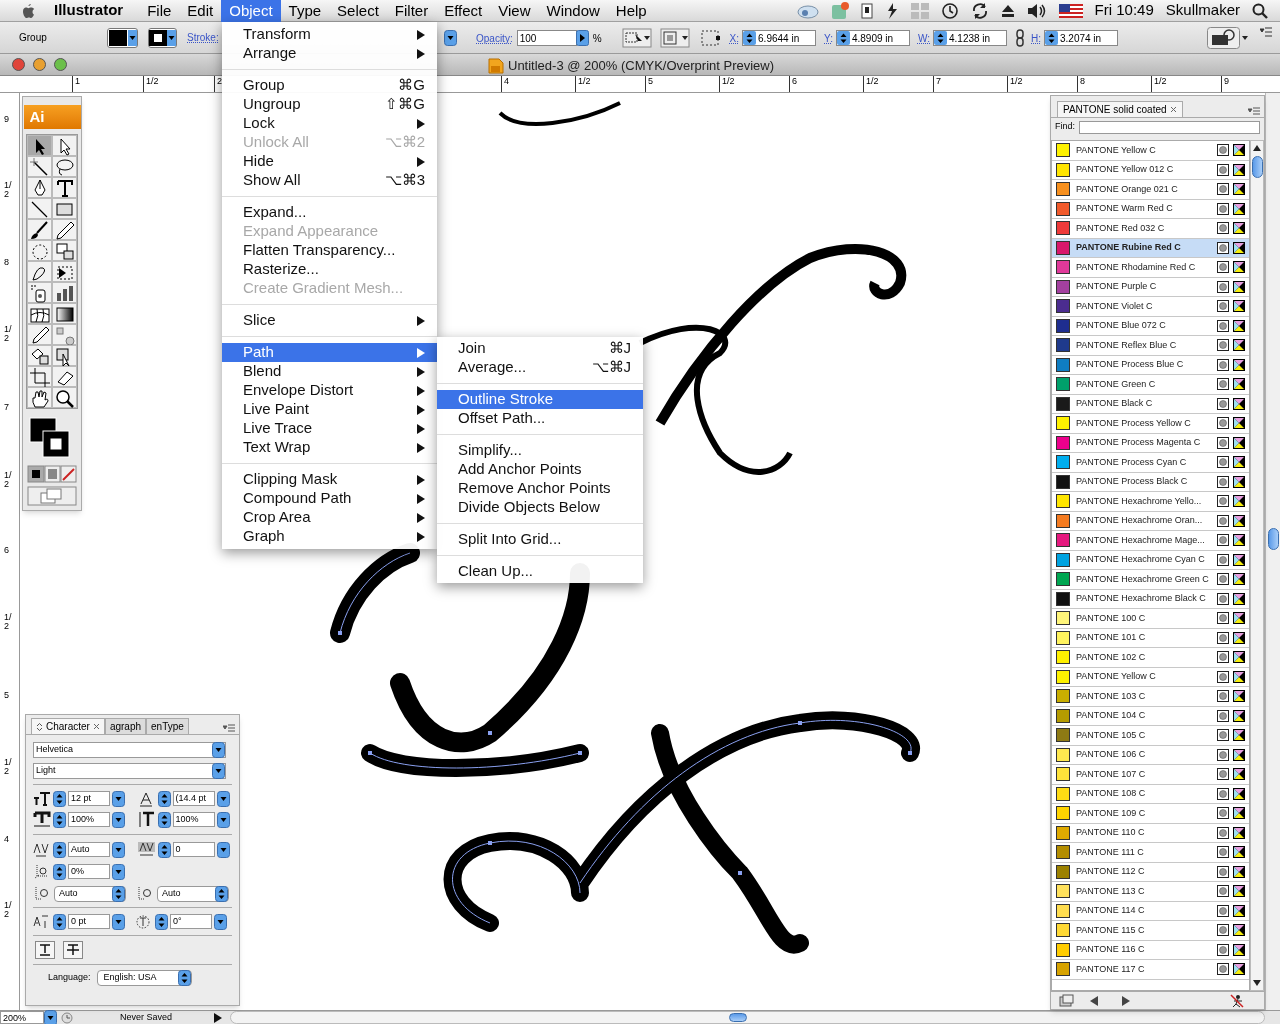 The height and width of the screenshot is (1024, 1280). What do you see at coordinates (329, 390) in the screenshot?
I see `menu-item: Envelope Distort` at bounding box center [329, 390].